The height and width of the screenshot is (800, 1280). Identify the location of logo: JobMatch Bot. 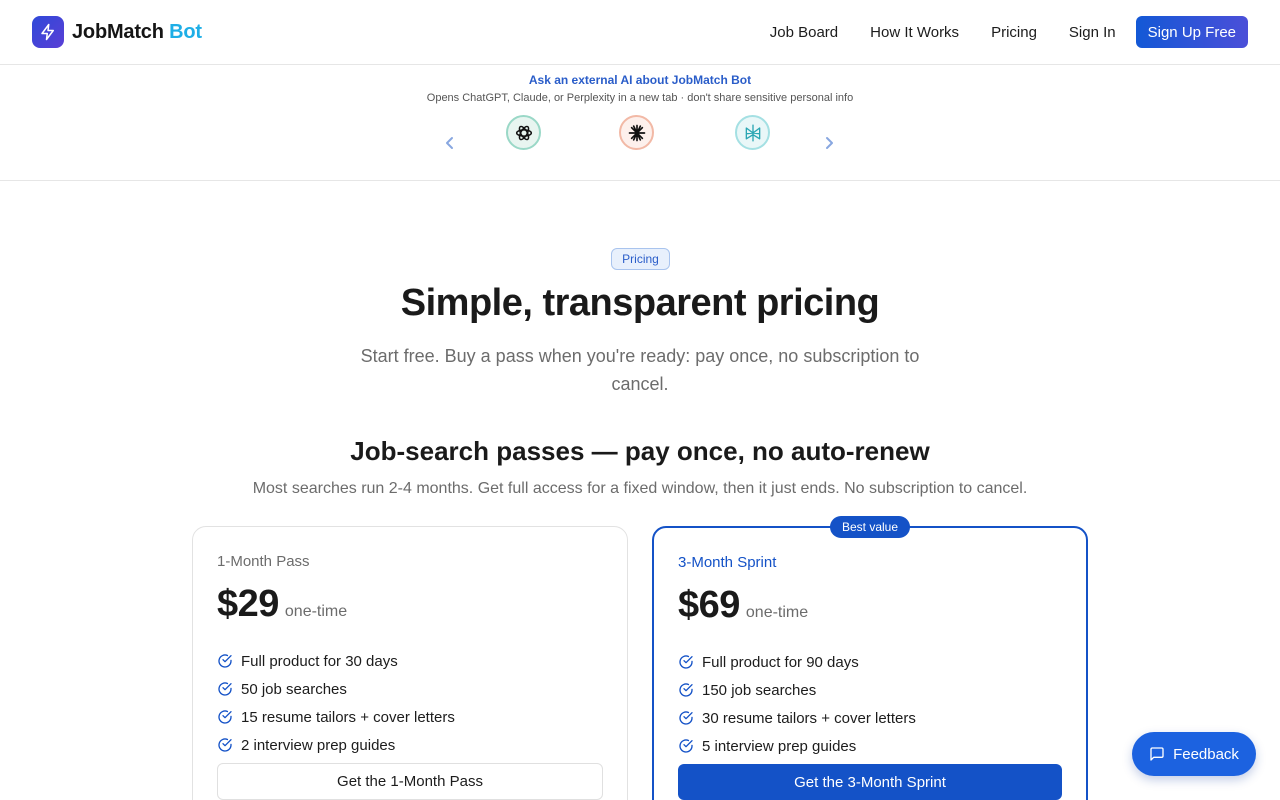
(117, 32).